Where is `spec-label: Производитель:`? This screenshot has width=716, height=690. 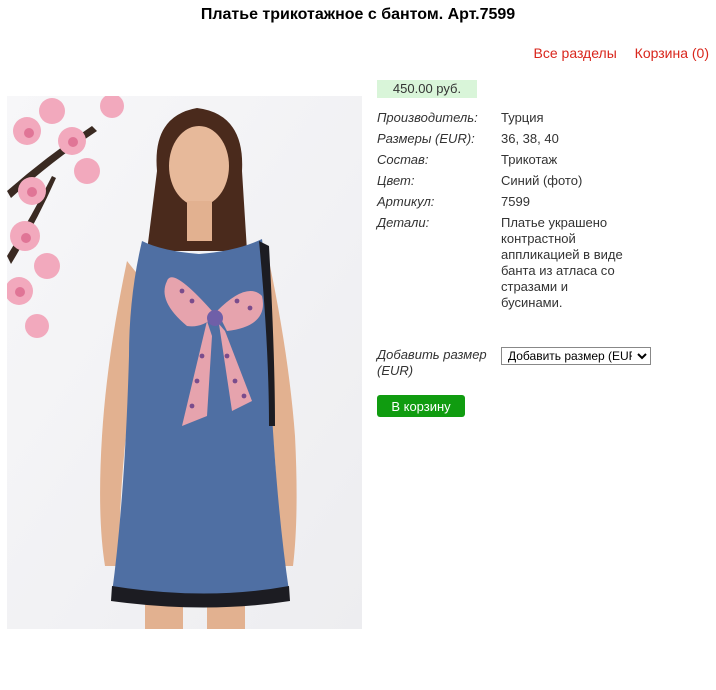 spec-label: Производитель: is located at coordinates (427, 117).